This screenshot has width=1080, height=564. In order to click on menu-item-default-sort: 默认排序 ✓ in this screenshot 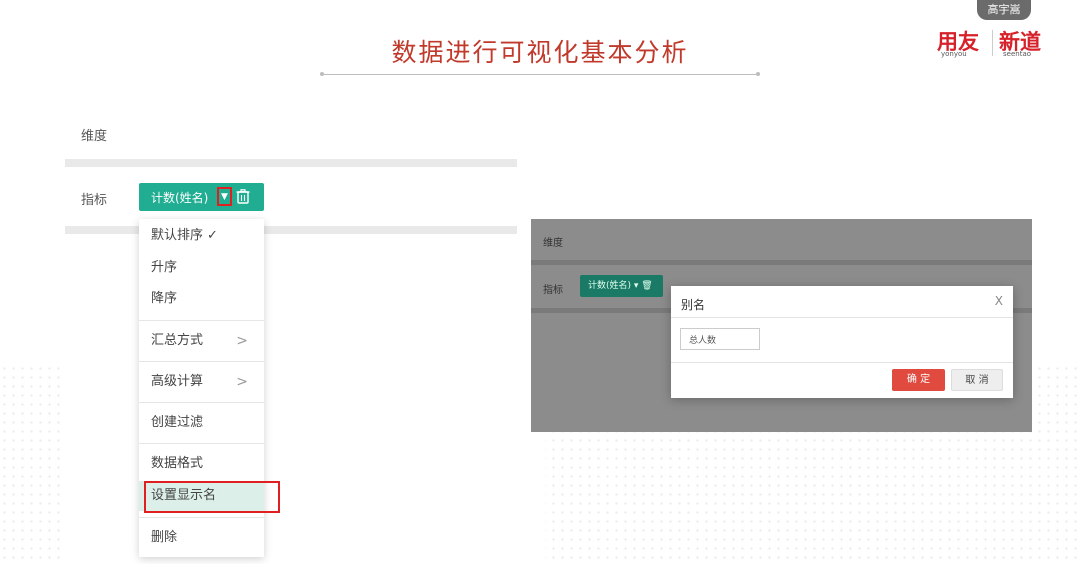, I will do `click(201, 236)`.